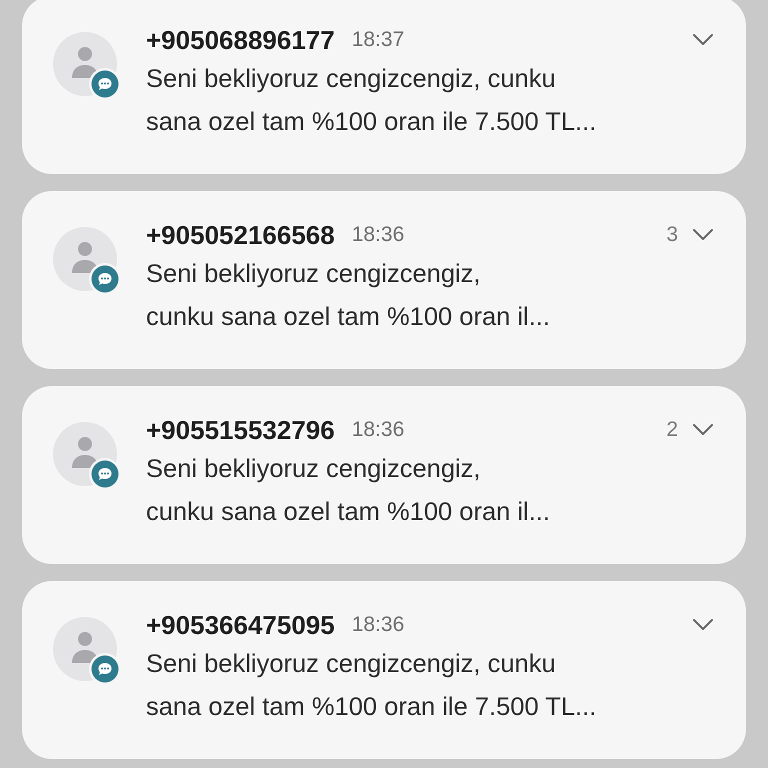 The height and width of the screenshot is (768, 768). What do you see at coordinates (240, 235) in the screenshot?
I see `sender-number: +905052166568` at bounding box center [240, 235].